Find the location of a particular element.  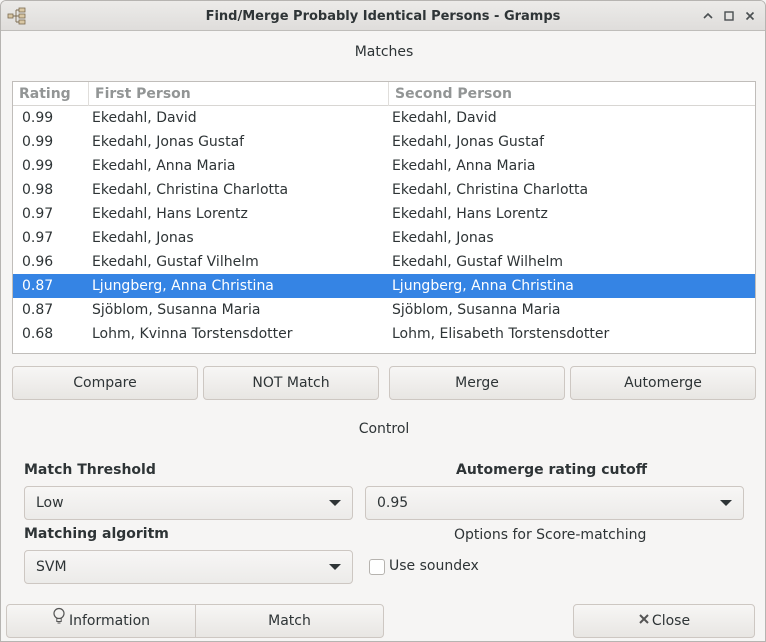

match-threshold-value: Low is located at coordinates (50, 503).